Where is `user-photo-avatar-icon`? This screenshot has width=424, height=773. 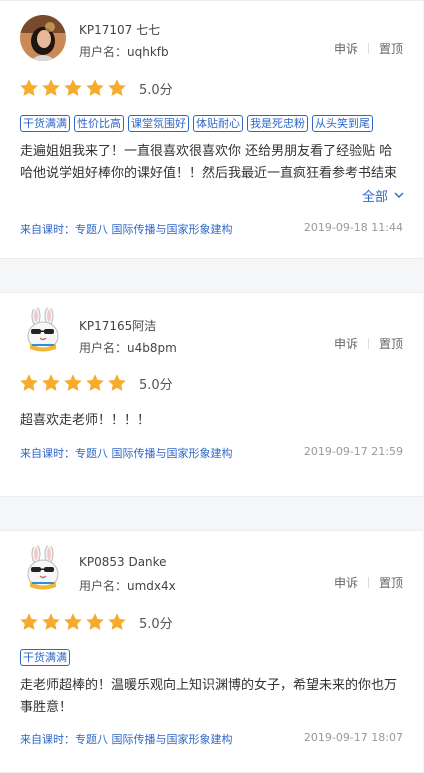
user-photo-avatar-icon is located at coordinates (43, 38).